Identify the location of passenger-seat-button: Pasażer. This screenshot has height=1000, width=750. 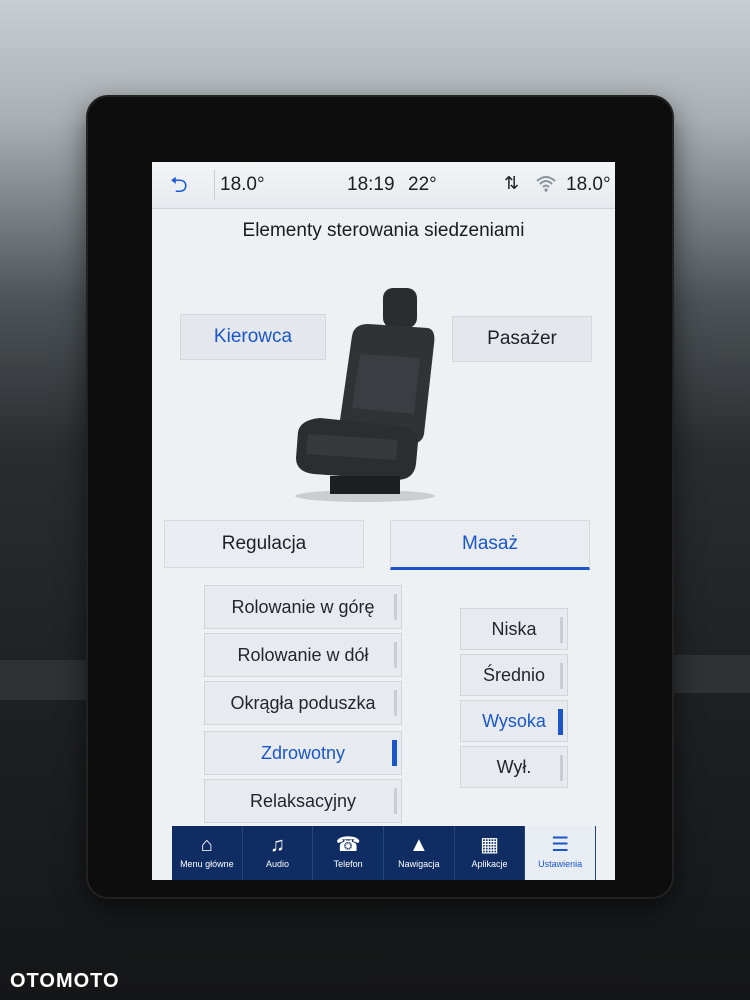
(522, 339).